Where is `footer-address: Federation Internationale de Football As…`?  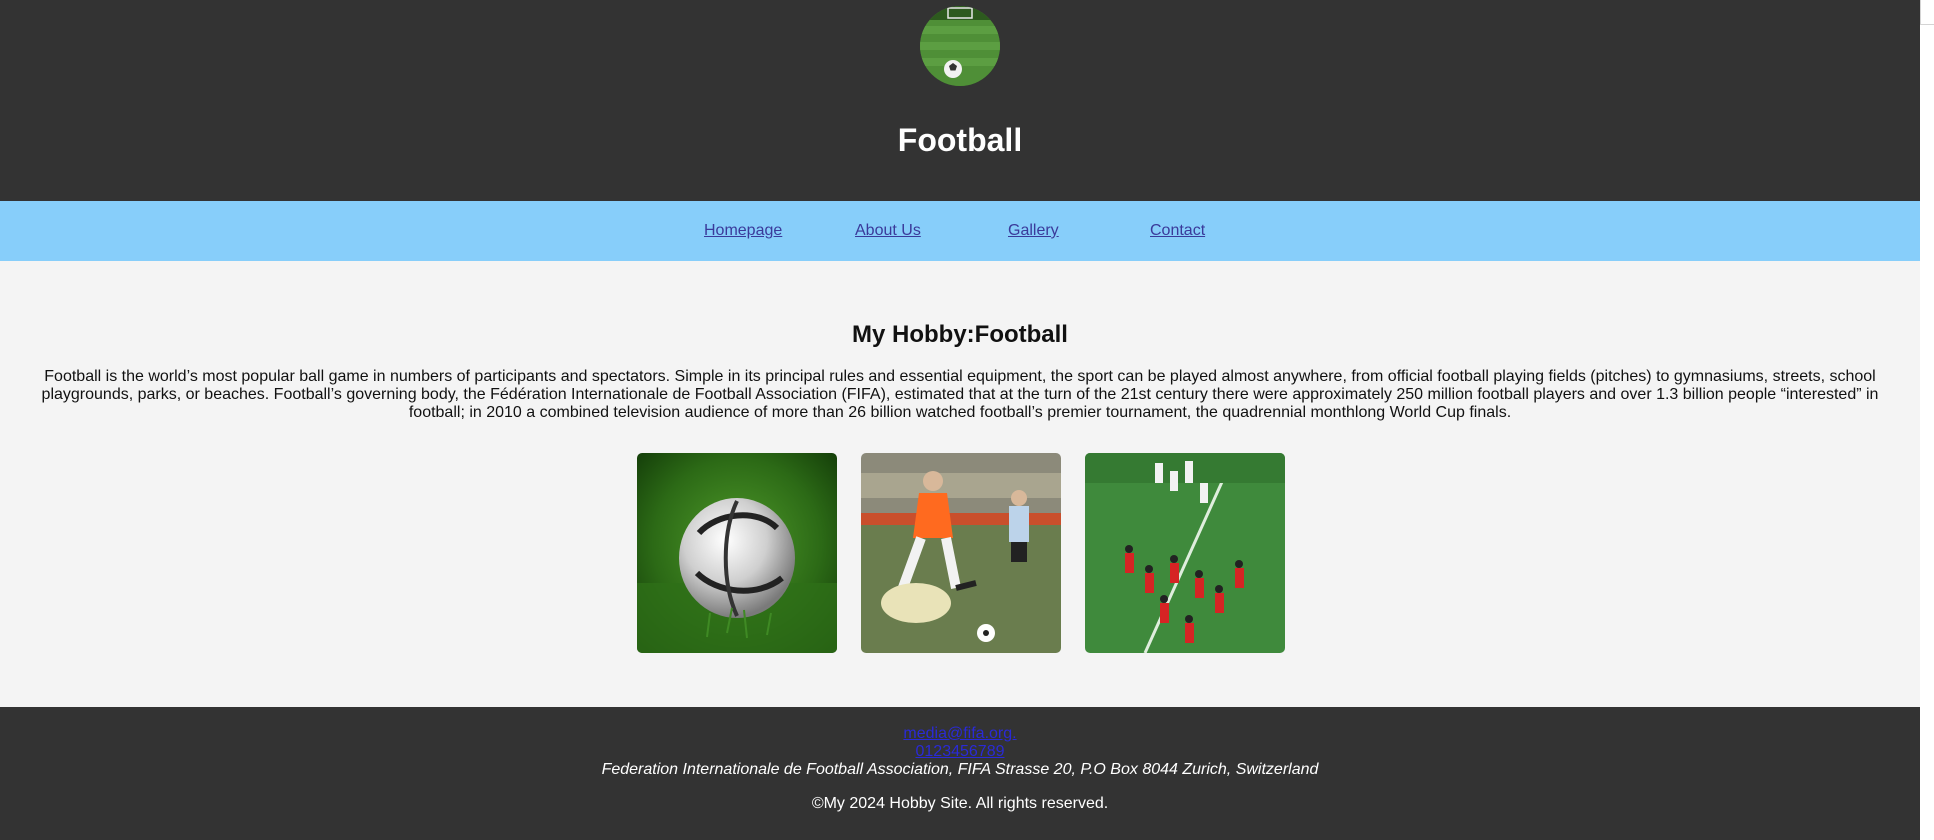 footer-address: Federation Internationale de Football As… is located at coordinates (960, 769).